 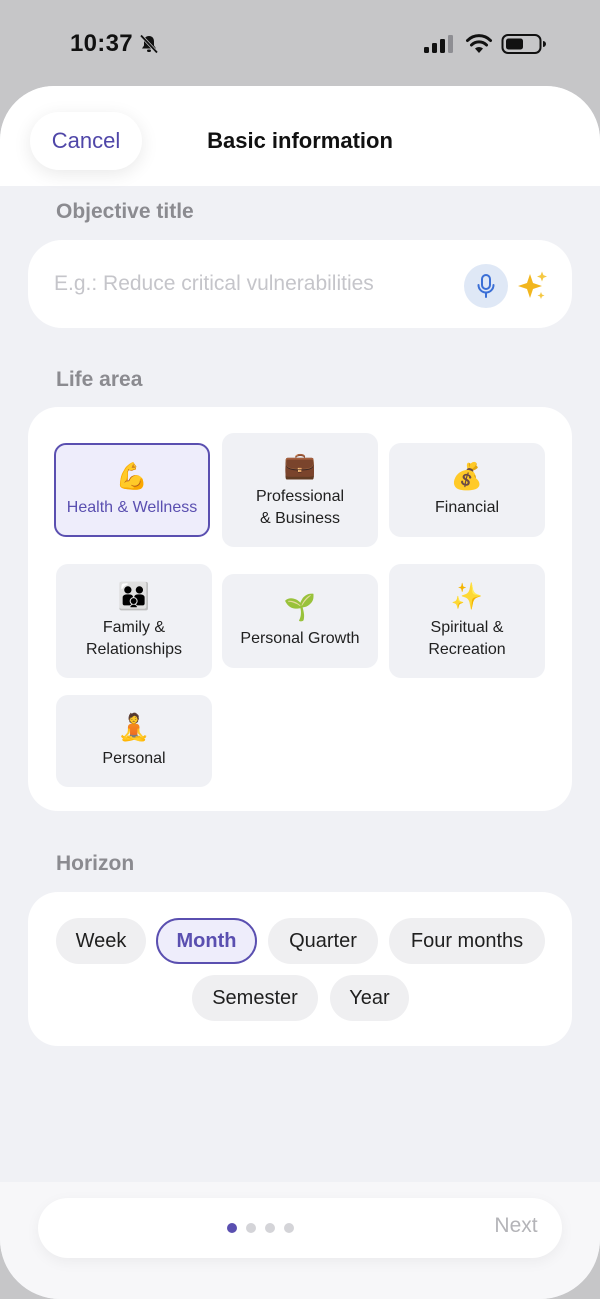 I want to click on life-area-label: Life area, so click(x=99, y=379).